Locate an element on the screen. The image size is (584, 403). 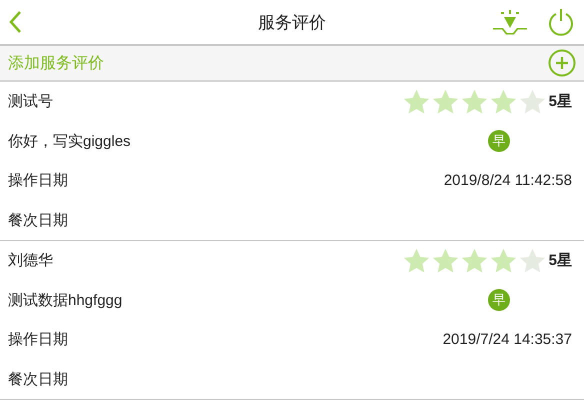
review-comment: 测试数据hhgfggg is located at coordinates (65, 300).